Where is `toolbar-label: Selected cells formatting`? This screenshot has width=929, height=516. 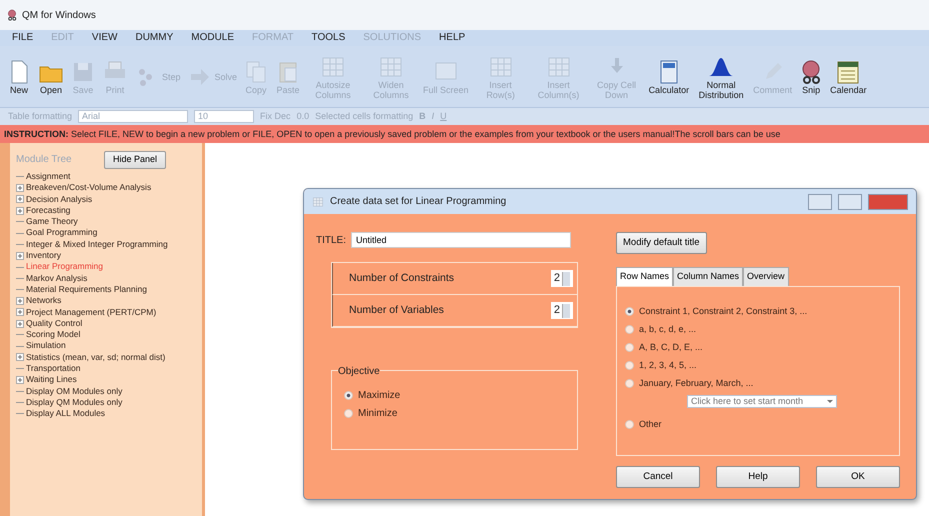
toolbar-label: Selected cells formatting is located at coordinates (364, 116).